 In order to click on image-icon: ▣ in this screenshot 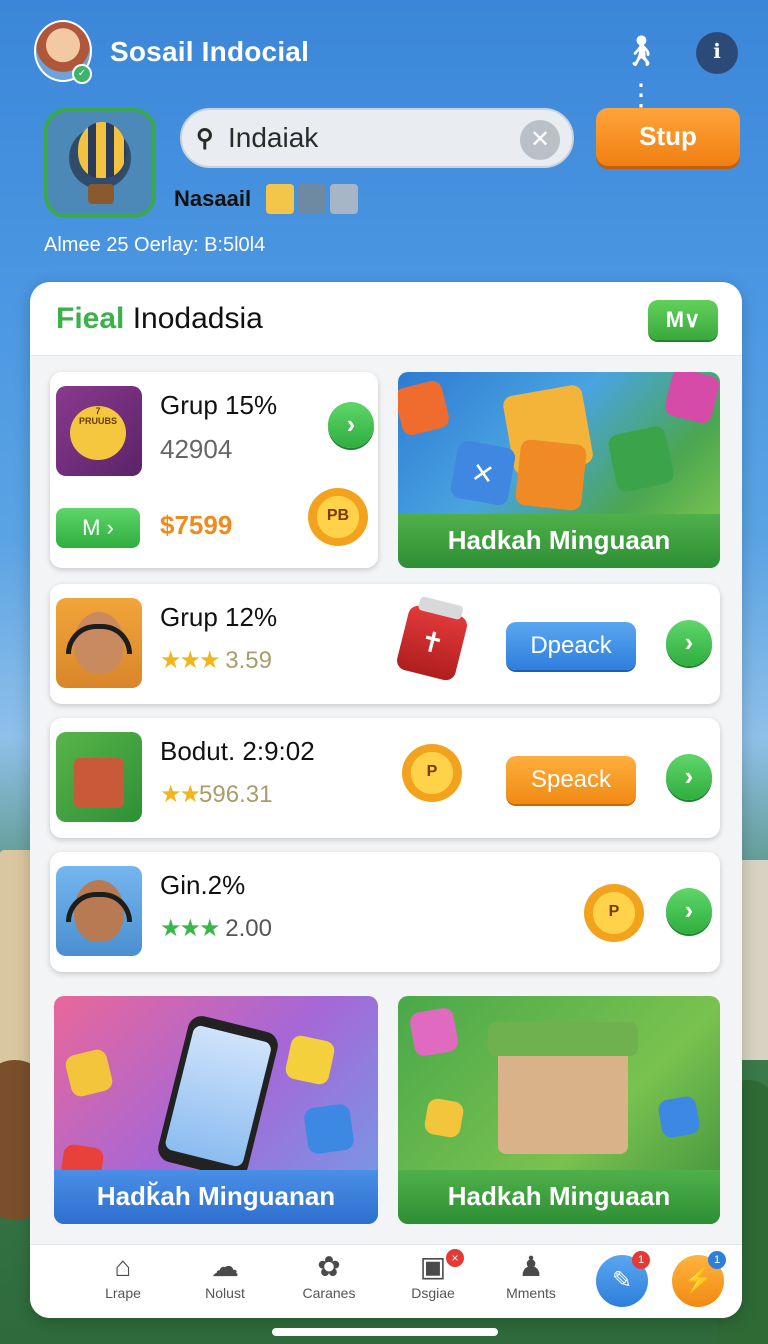, I will do `click(433, 1266)`.